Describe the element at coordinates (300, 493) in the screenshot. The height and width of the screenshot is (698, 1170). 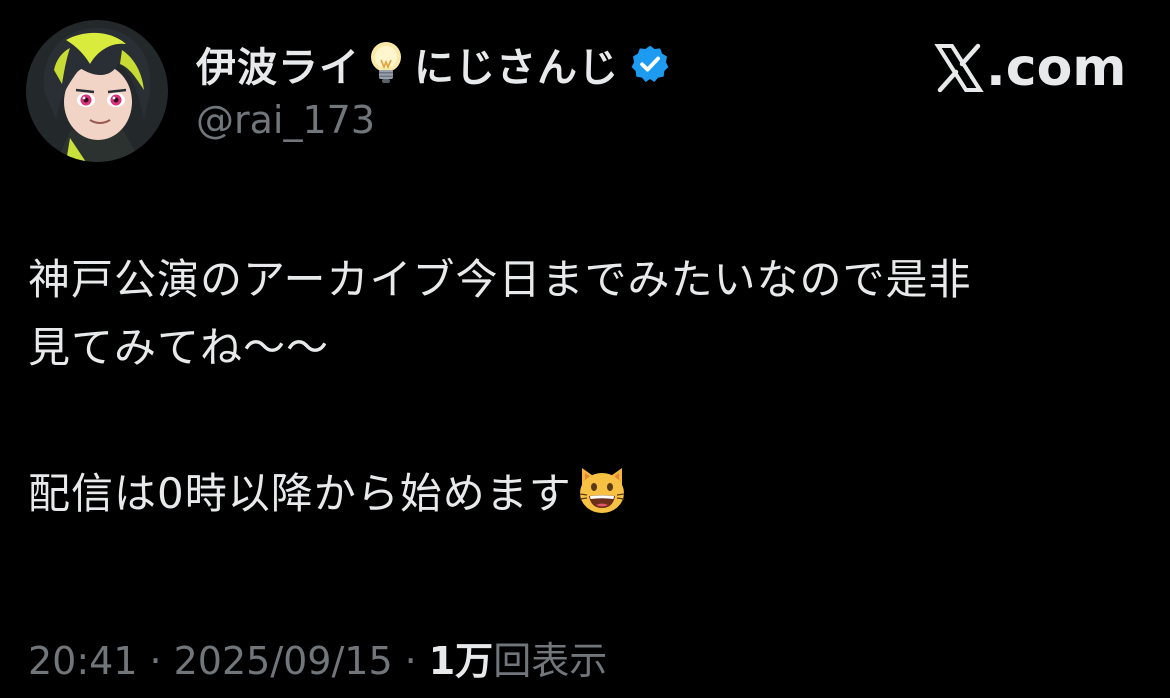
I see `tweet-line-3: 配信は0時以降から始めます` at that location.